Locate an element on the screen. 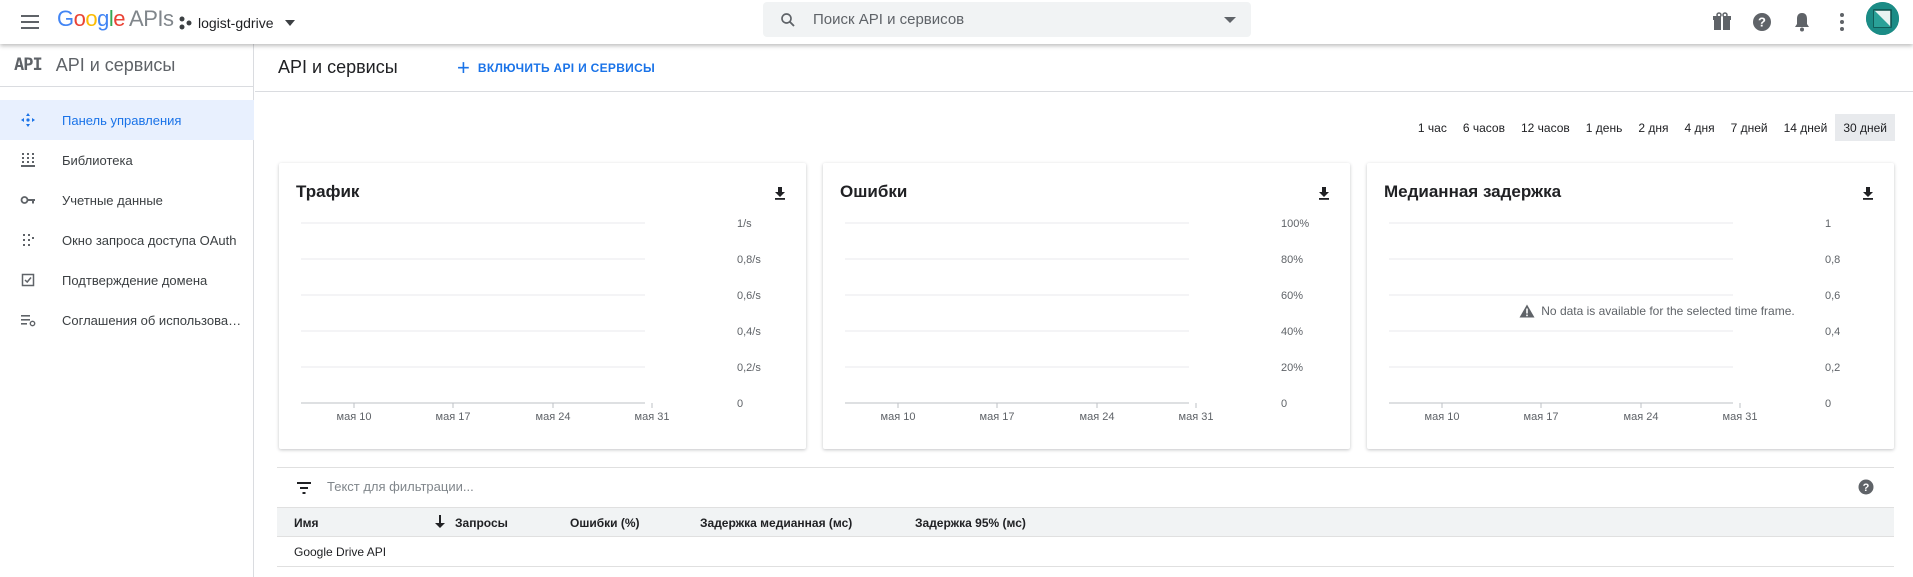 The height and width of the screenshot is (577, 1913). col-header-requests: Запросы is located at coordinates (481, 523).